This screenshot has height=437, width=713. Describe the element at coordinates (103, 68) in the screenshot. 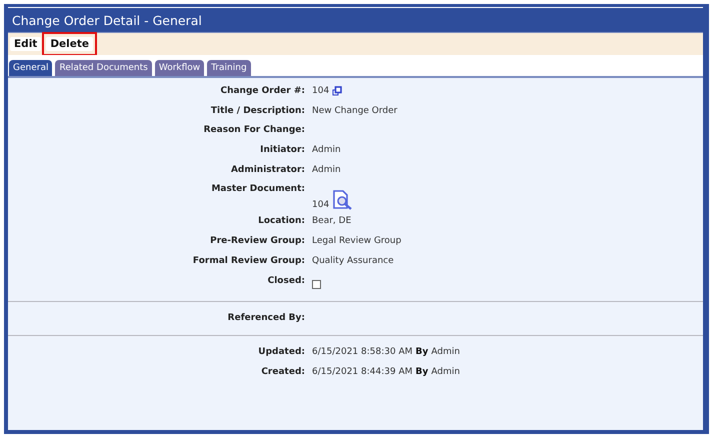

I see `tab: Related Documents` at that location.